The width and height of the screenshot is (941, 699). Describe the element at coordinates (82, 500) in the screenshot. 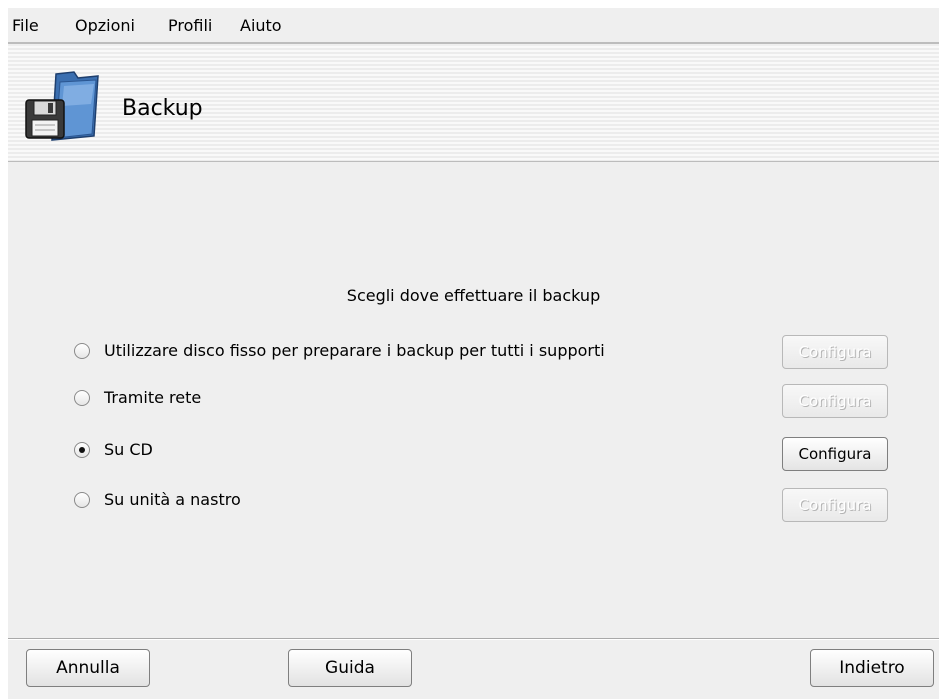

I see `radio-tape` at that location.